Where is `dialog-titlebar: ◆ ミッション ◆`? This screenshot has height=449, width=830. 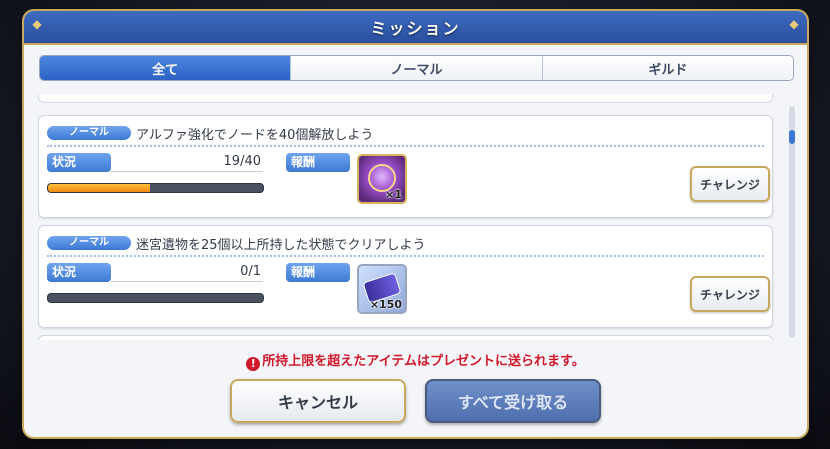 dialog-titlebar: ◆ ミッション ◆ is located at coordinates (415, 28).